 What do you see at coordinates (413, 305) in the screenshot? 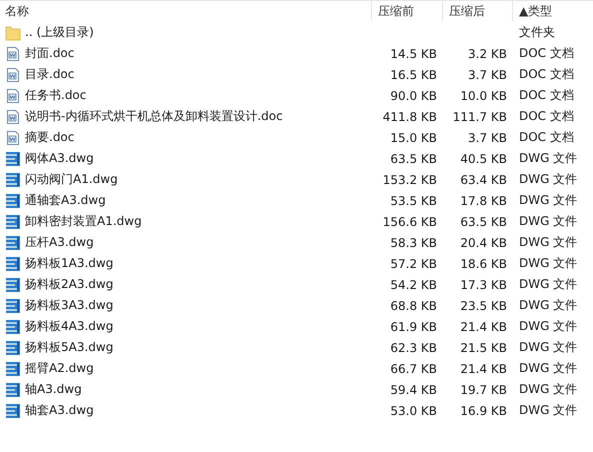
I see `original-size: 68.8 KB` at bounding box center [413, 305].